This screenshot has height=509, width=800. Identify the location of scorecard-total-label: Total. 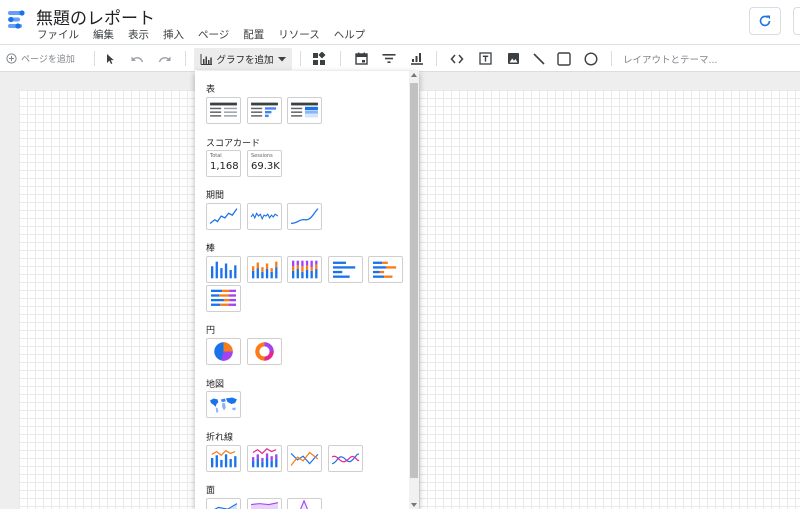
(216, 156).